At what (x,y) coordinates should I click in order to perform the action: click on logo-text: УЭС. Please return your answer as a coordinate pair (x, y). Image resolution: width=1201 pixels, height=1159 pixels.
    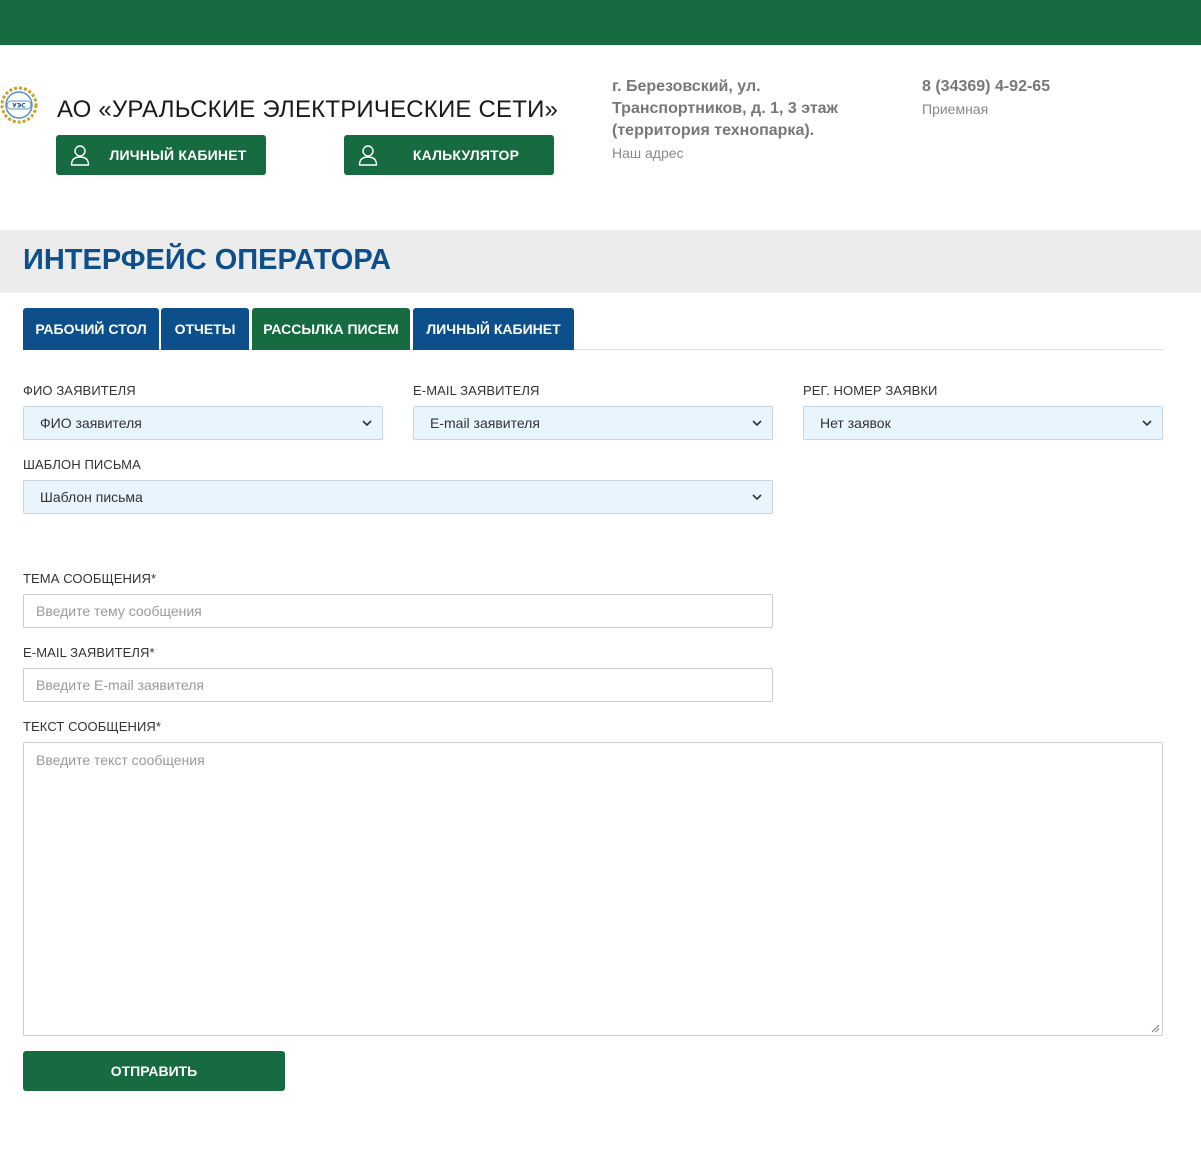
    Looking at the image, I should click on (19, 106).